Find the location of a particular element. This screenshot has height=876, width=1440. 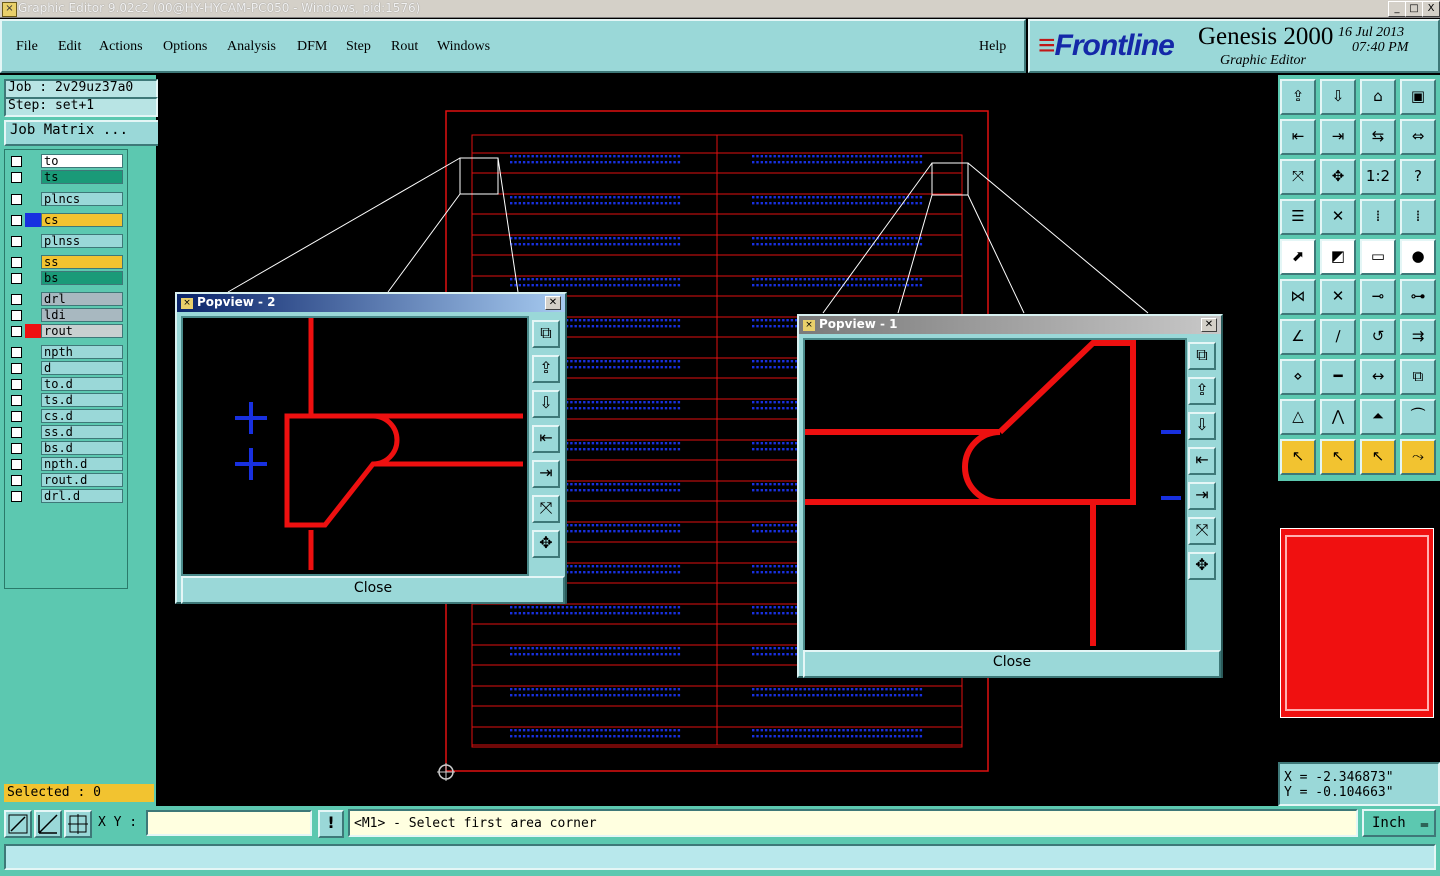

angle-icon: ∠ is located at coordinates (1298, 337).